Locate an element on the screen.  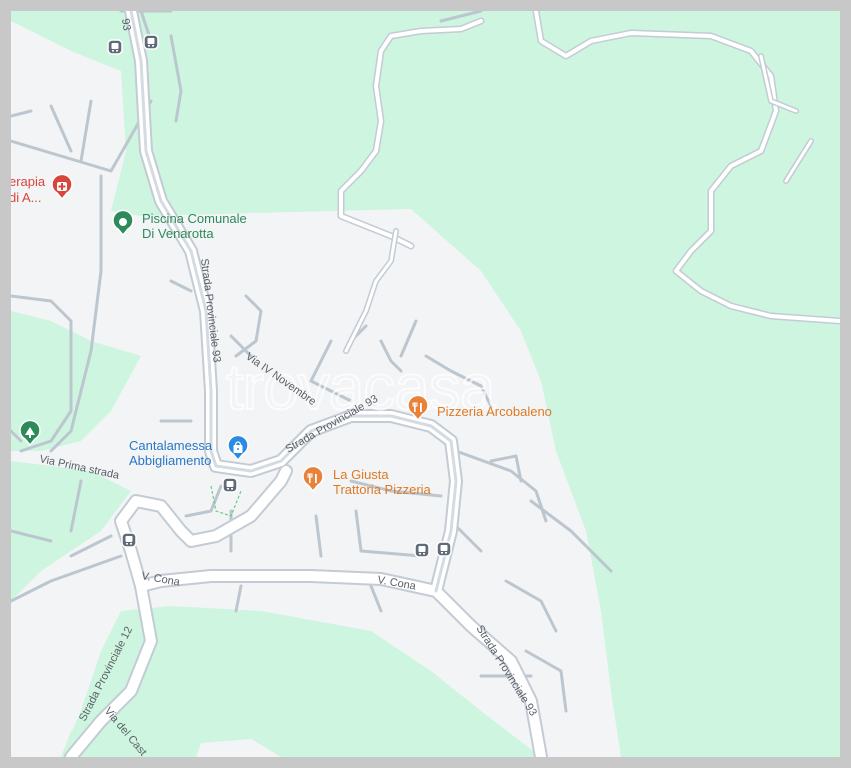
terapia-label-line1: erapia is located at coordinates (28, 181).